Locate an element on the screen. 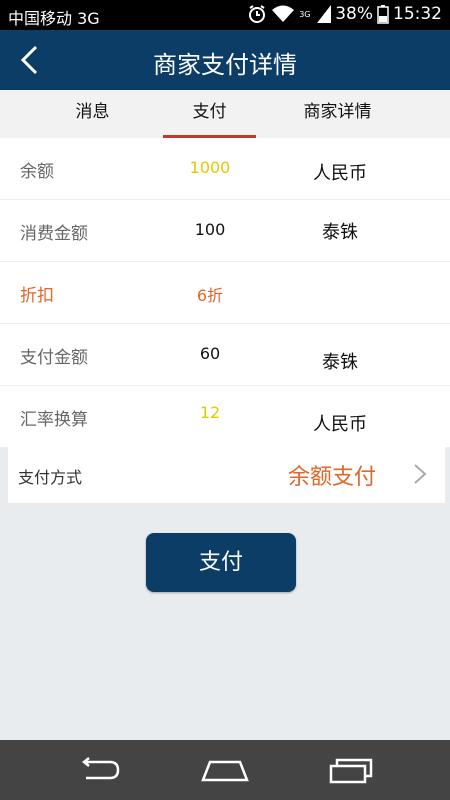  row-pay-amount: 支付金额 60 泰铢 is located at coordinates (225, 355).